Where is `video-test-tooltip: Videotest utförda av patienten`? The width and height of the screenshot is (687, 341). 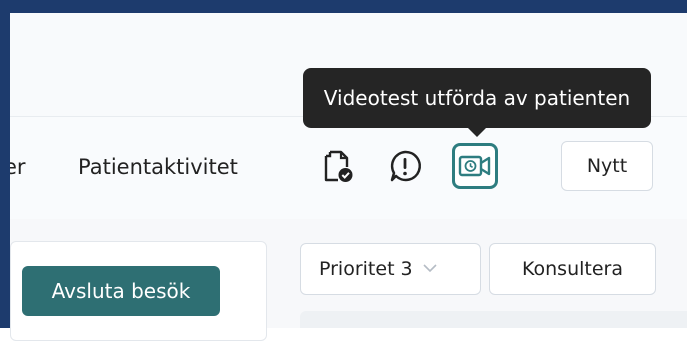
video-test-tooltip: Videotest utförda av patienten is located at coordinates (477, 98).